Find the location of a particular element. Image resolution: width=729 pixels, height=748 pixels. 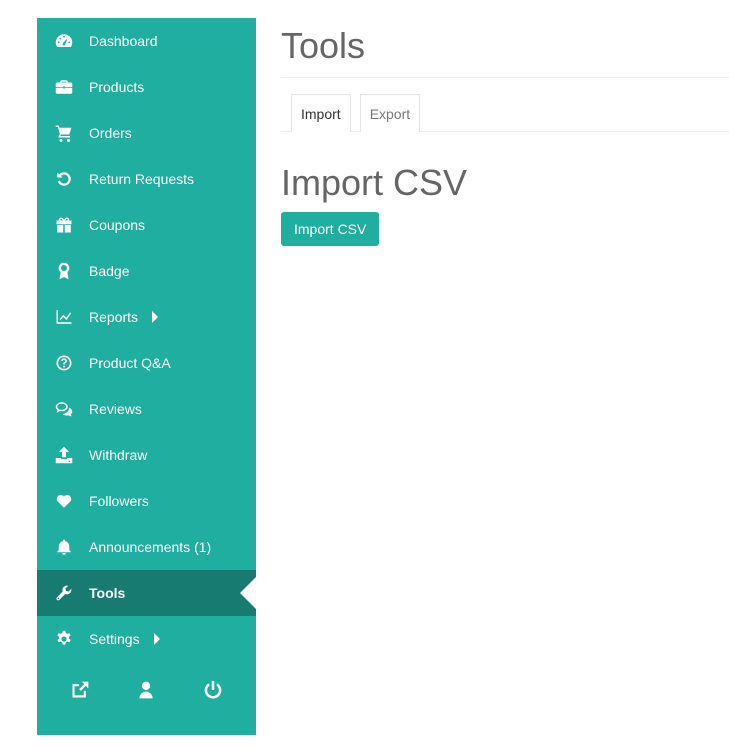

heart-icon is located at coordinates (64, 501).